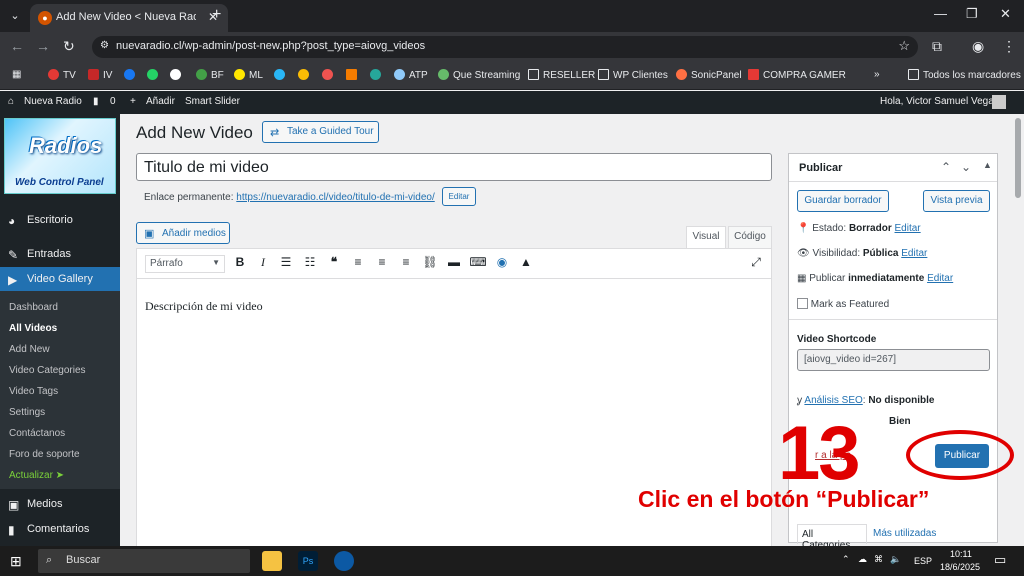 The width and height of the screenshot is (1024, 576). I want to click on comments-count: 0, so click(113, 101).